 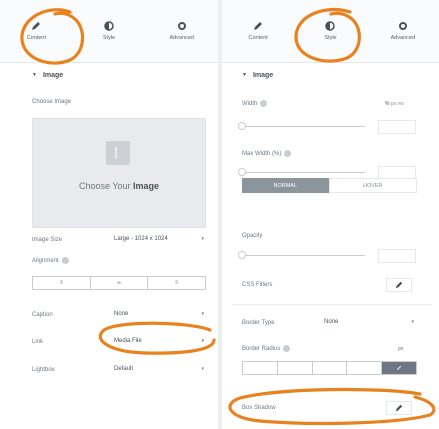 I want to click on align-center-button: ≐, so click(x=120, y=283).